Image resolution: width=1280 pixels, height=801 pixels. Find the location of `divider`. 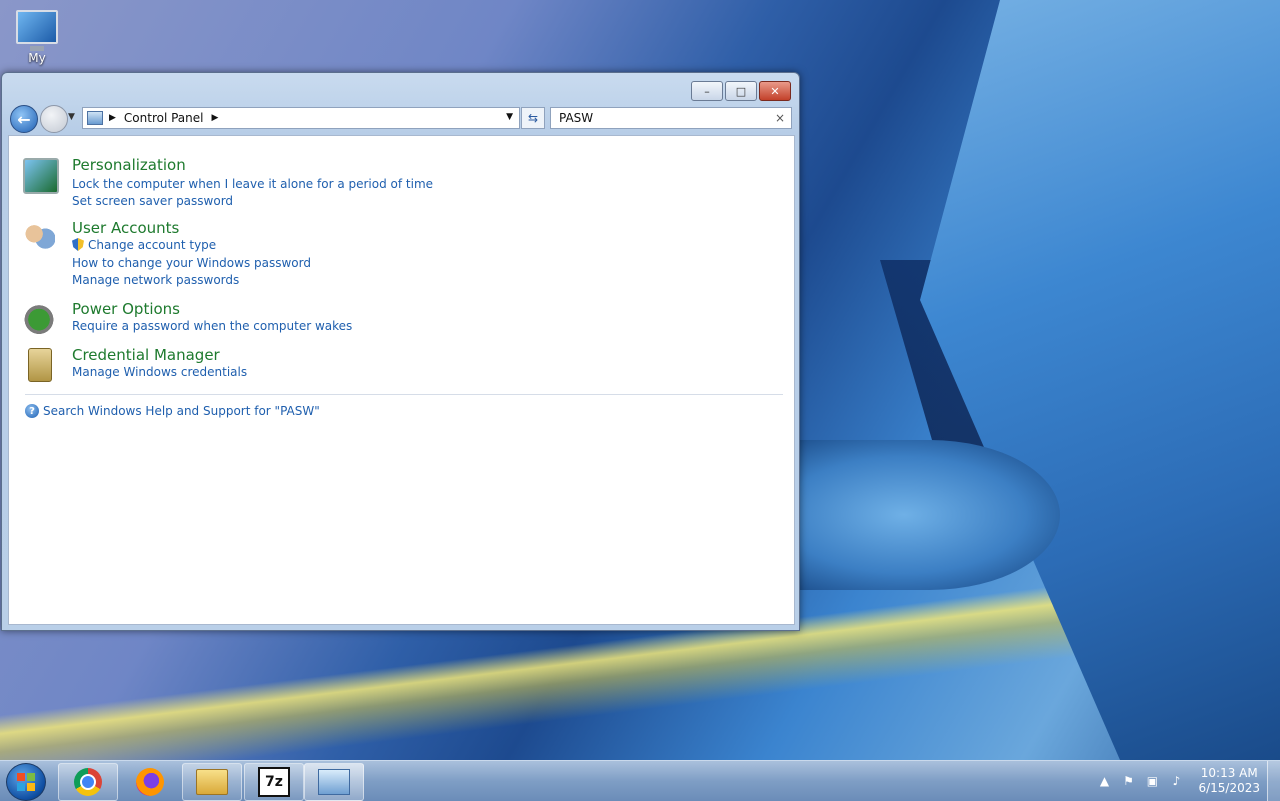

divider is located at coordinates (404, 394).